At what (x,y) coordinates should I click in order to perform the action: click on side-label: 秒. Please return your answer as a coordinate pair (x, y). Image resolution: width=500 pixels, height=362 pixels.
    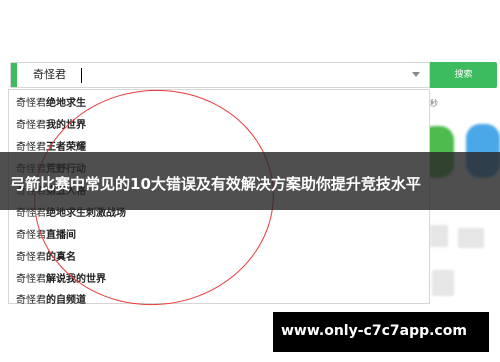
    Looking at the image, I should click on (434, 103).